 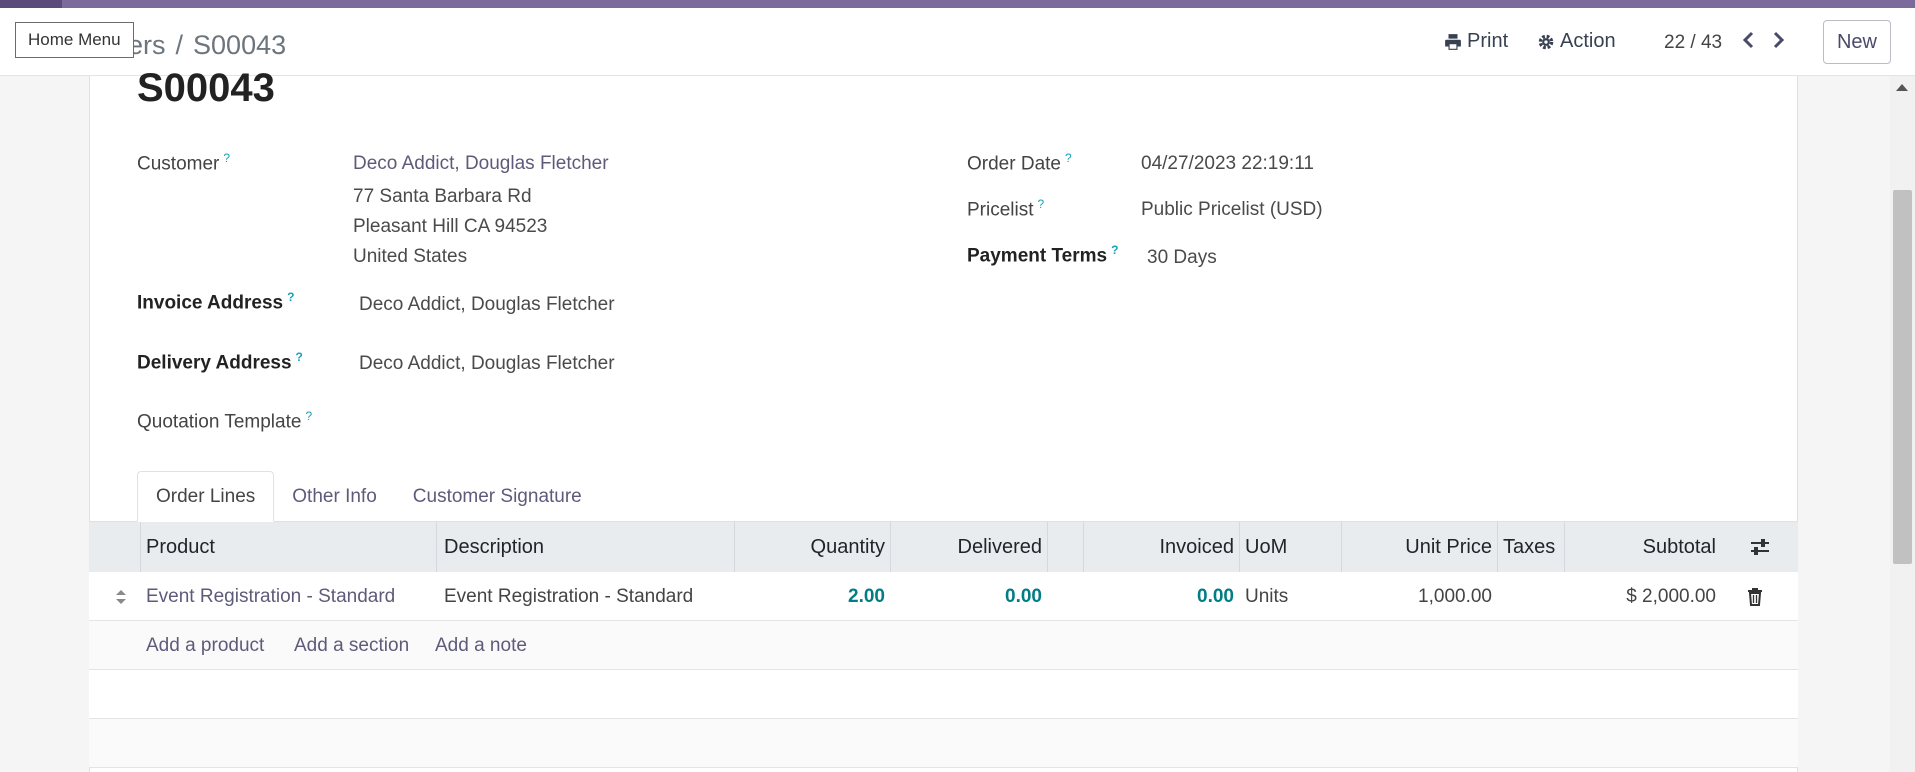 I want to click on column-header-subtotal: Subtotal, so click(x=1642, y=547).